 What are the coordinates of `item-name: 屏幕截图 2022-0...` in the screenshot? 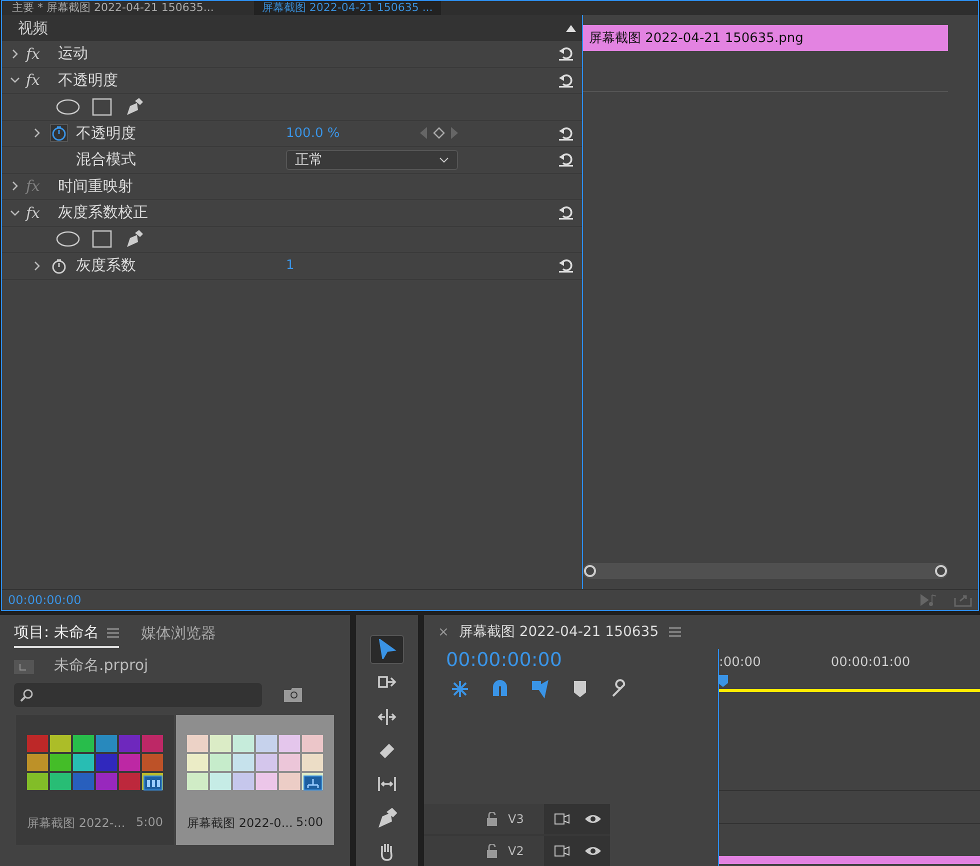 It's located at (240, 823).